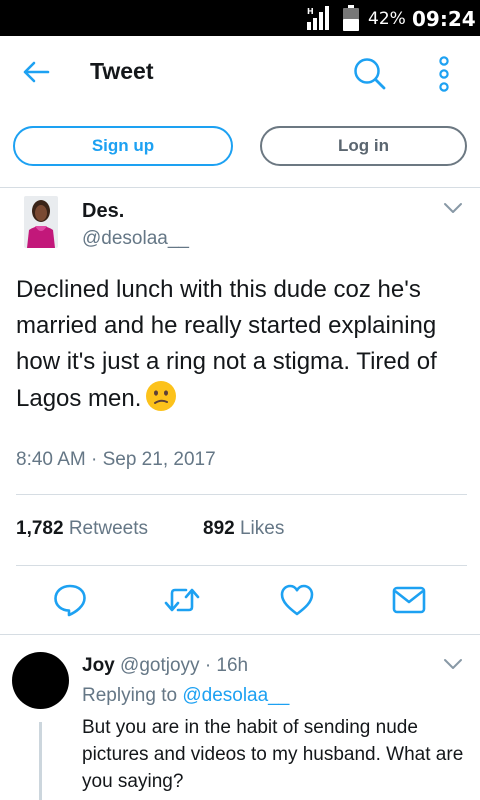 Image resolution: width=480 pixels, height=800 pixels. Describe the element at coordinates (444, 19) in the screenshot. I see `clock: 09:24` at that location.